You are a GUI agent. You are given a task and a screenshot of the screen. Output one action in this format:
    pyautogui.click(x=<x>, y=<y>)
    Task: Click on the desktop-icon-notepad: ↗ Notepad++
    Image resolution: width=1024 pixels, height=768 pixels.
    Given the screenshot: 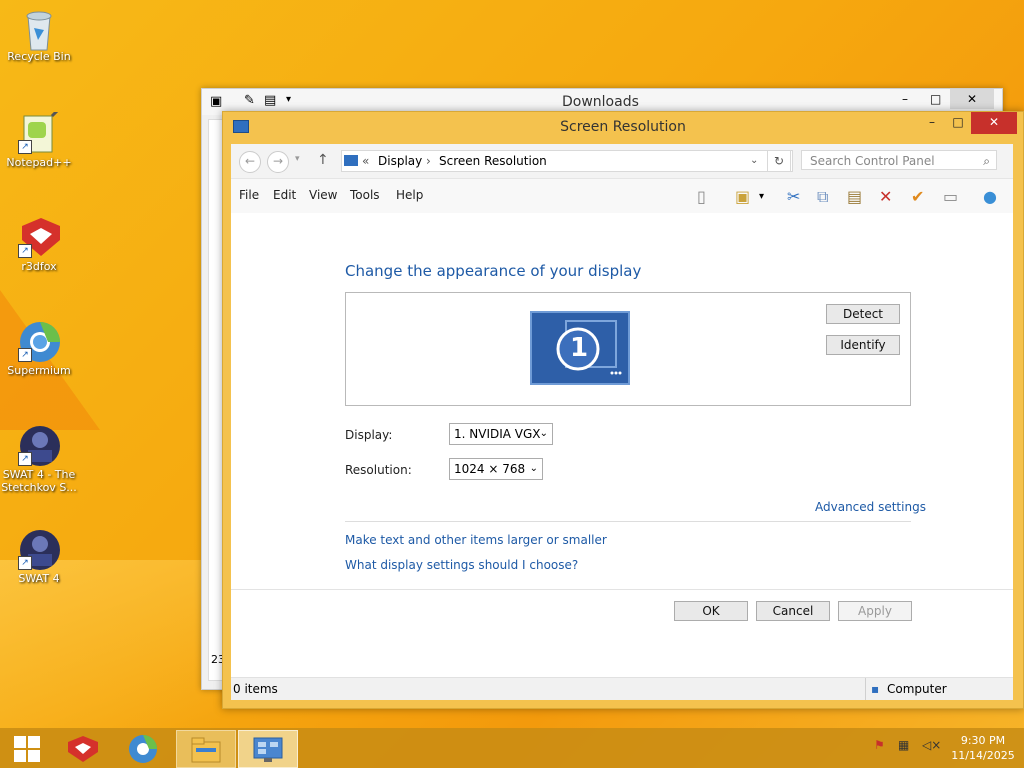 What is the action you would take?
    pyautogui.click(x=39, y=136)
    